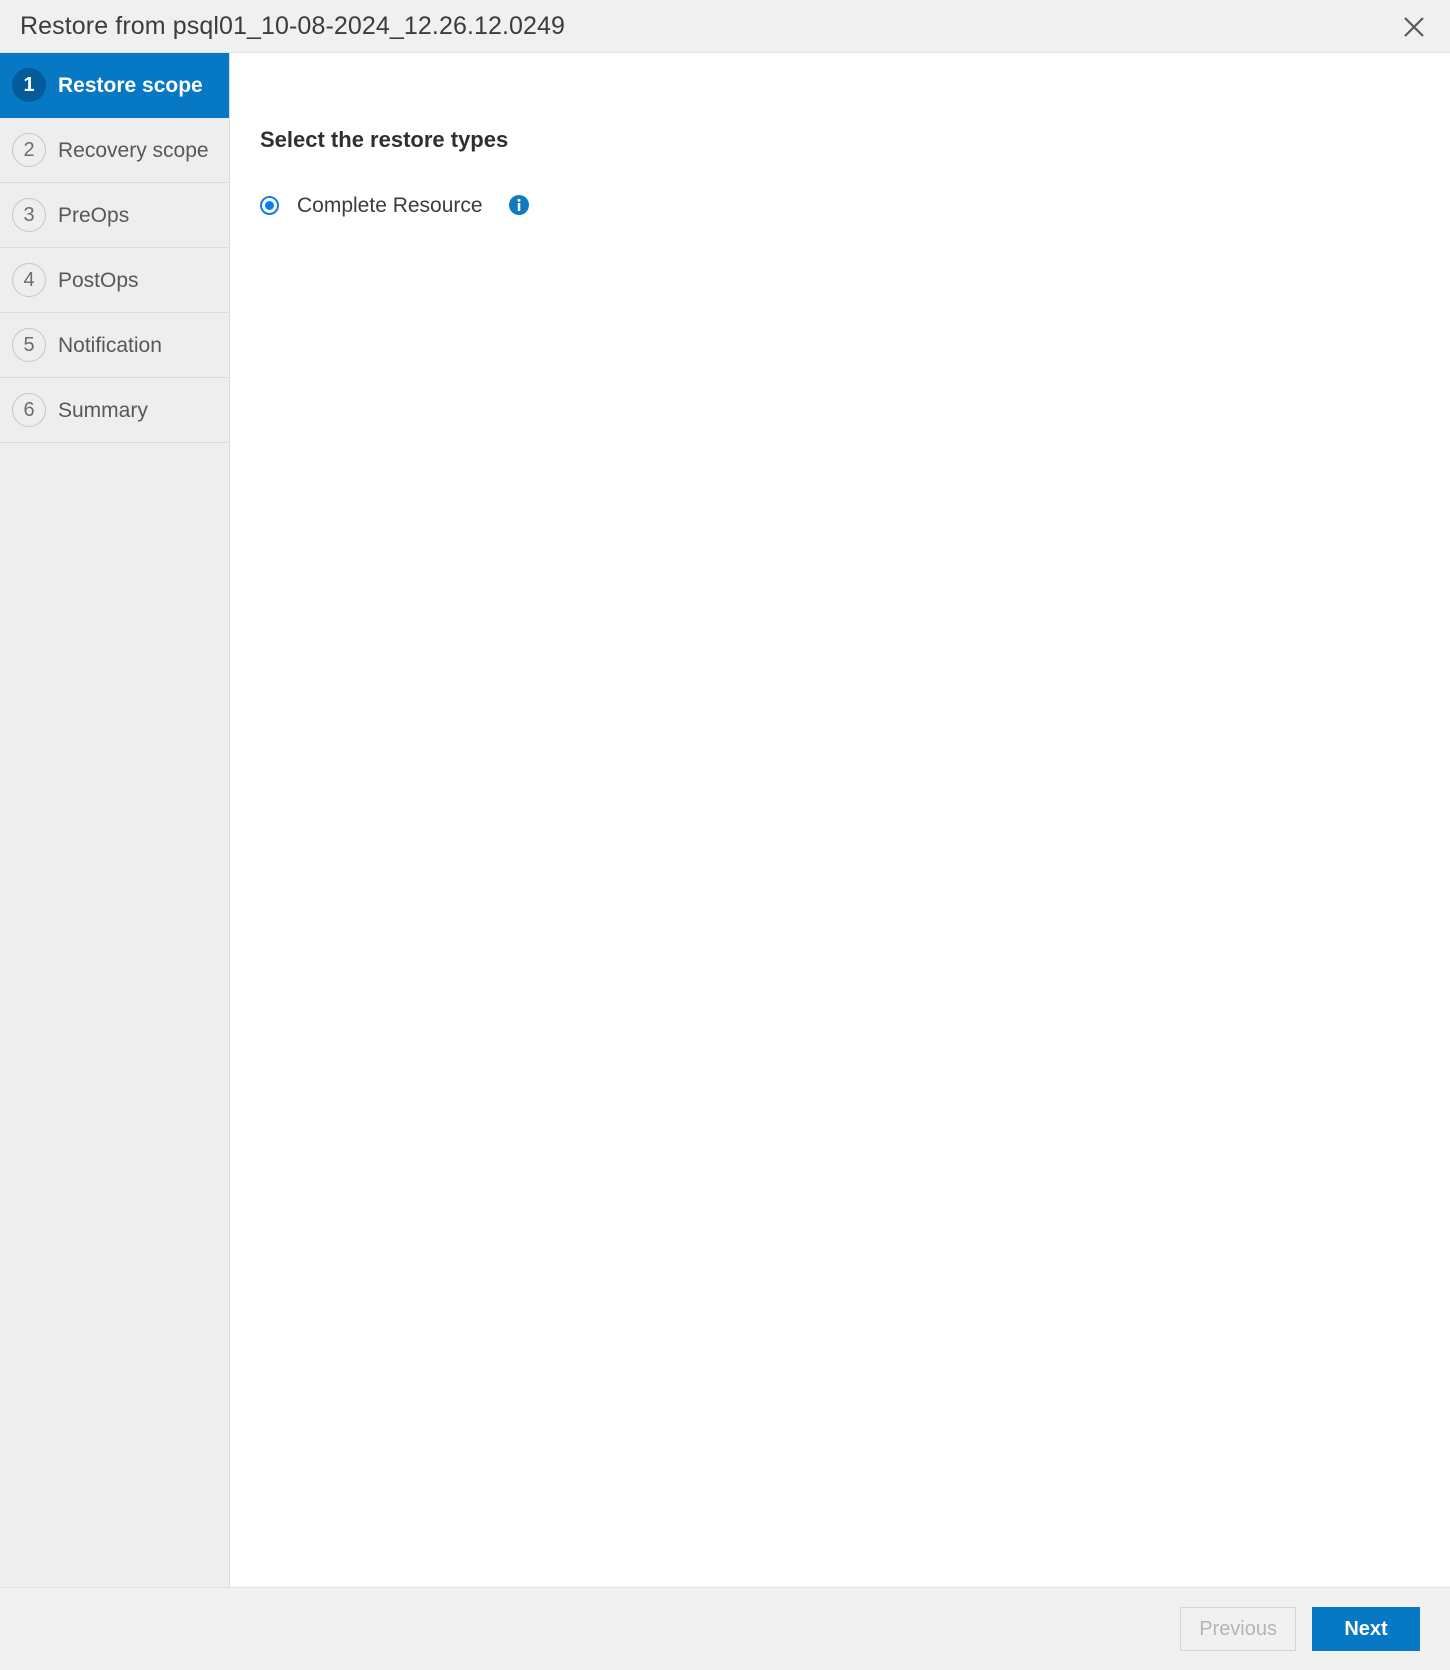 The height and width of the screenshot is (1670, 1450). I want to click on step-number-badge: 3, so click(29, 215).